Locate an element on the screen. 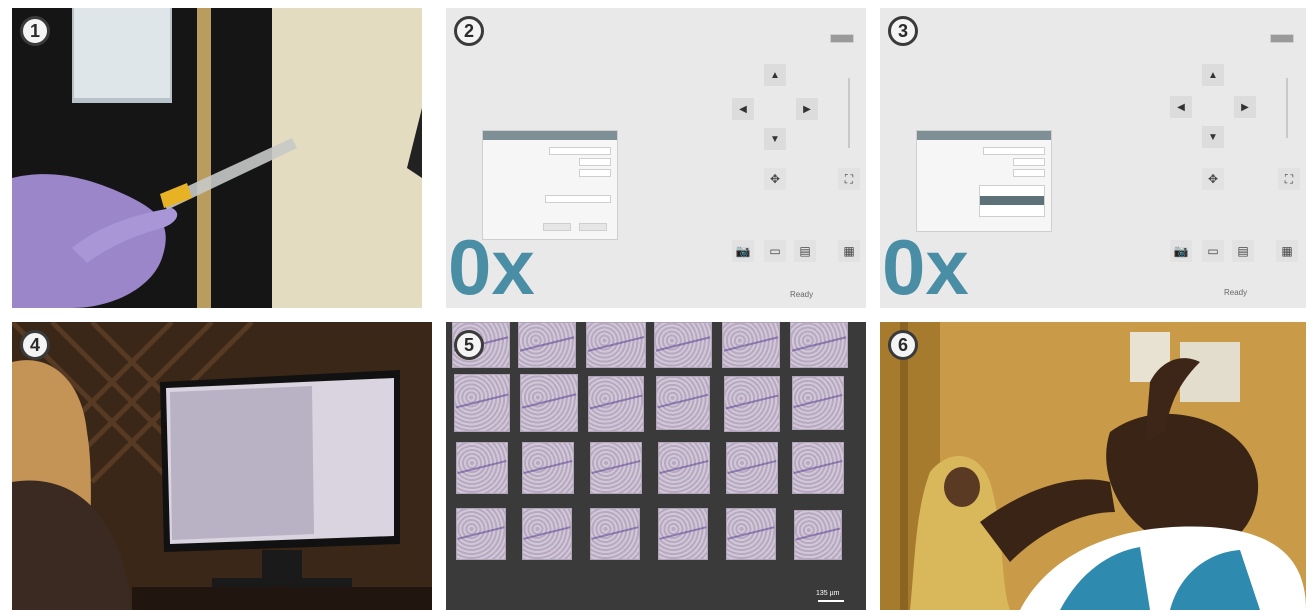 The image size is (1312, 612). z-slider is located at coordinates (849, 113).